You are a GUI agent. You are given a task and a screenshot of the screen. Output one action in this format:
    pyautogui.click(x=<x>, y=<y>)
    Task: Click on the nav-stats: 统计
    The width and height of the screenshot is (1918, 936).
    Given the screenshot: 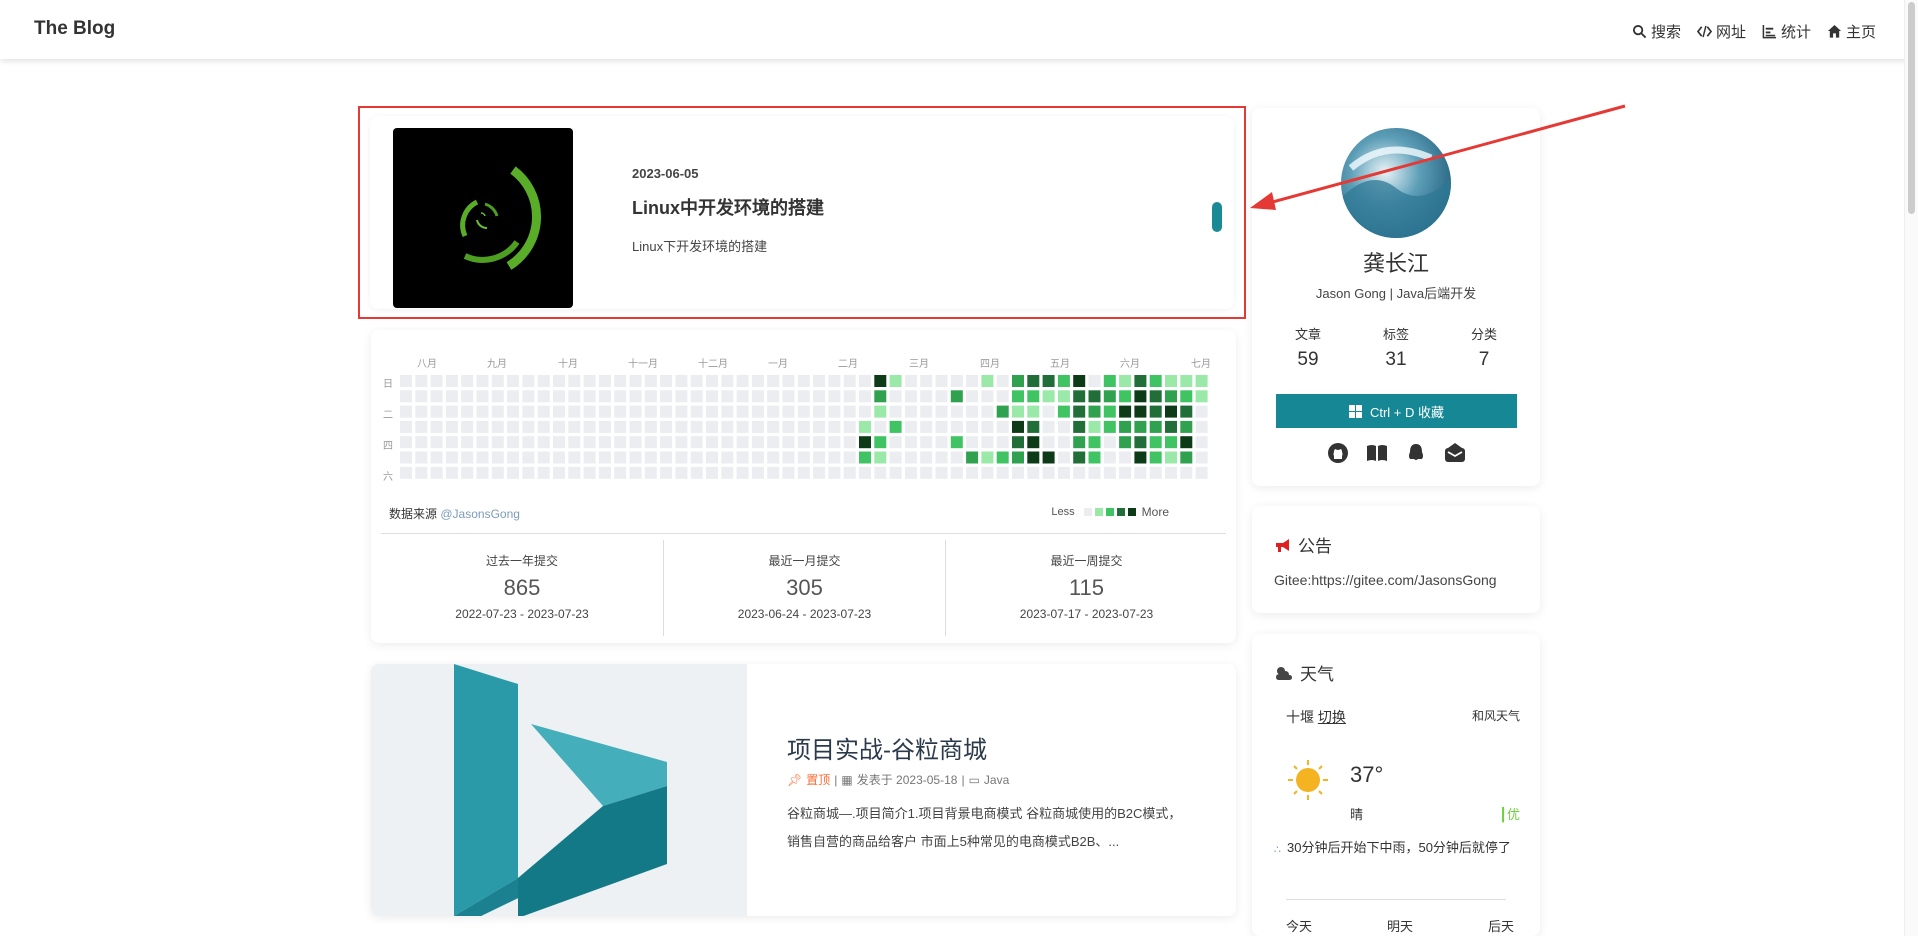 What is the action you would take?
    pyautogui.click(x=1786, y=31)
    